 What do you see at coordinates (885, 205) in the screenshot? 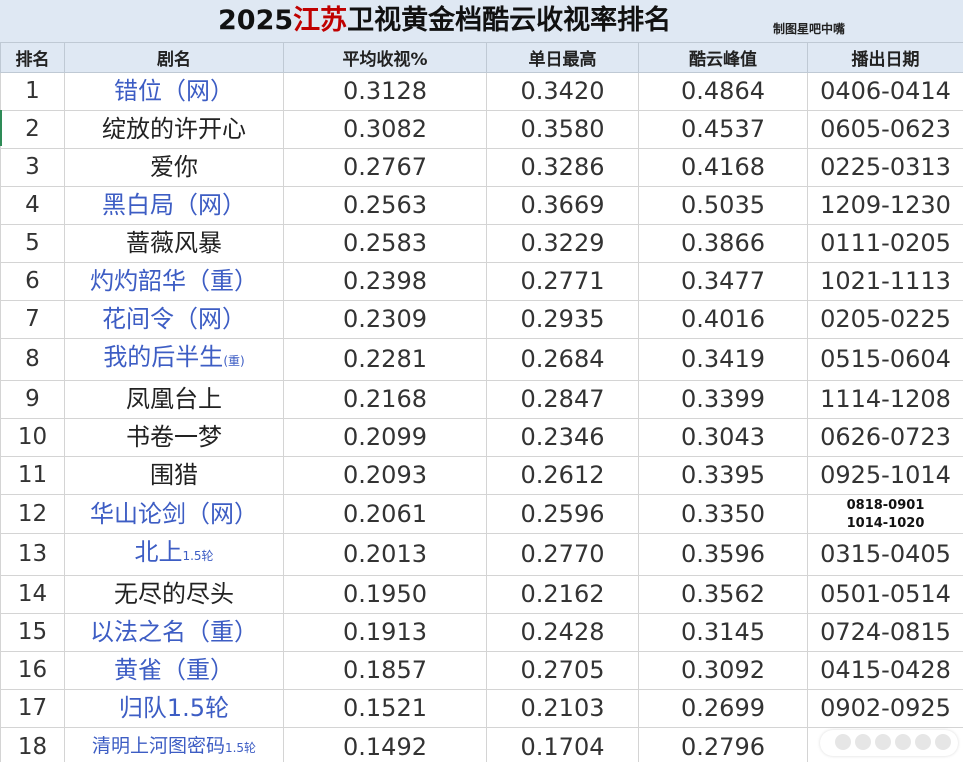
I see `cell-date: 1209-1230` at bounding box center [885, 205].